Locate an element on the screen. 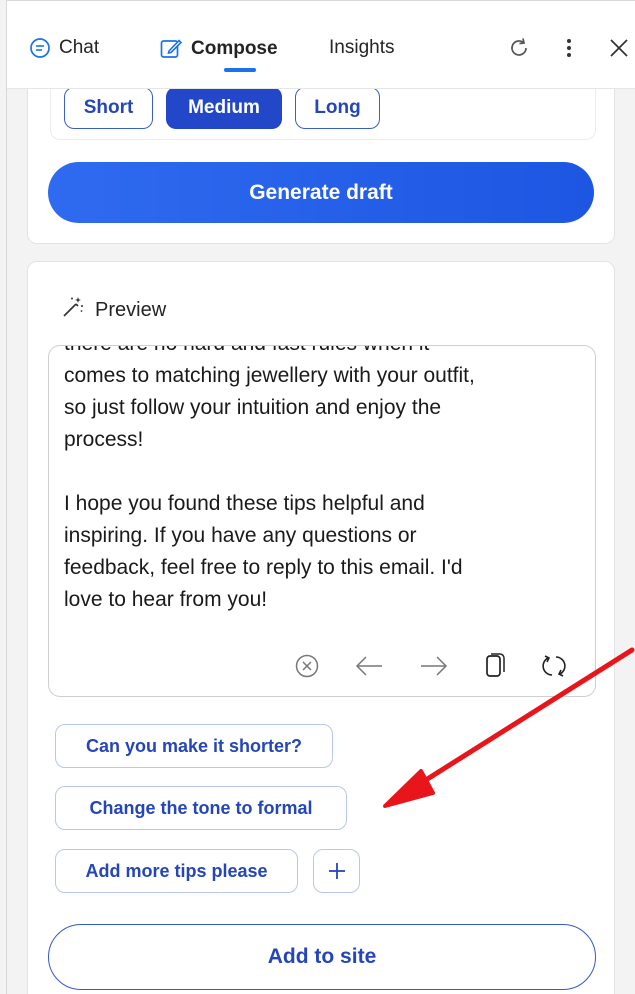 The height and width of the screenshot is (994, 635). magic-wand-icon is located at coordinates (73, 310).